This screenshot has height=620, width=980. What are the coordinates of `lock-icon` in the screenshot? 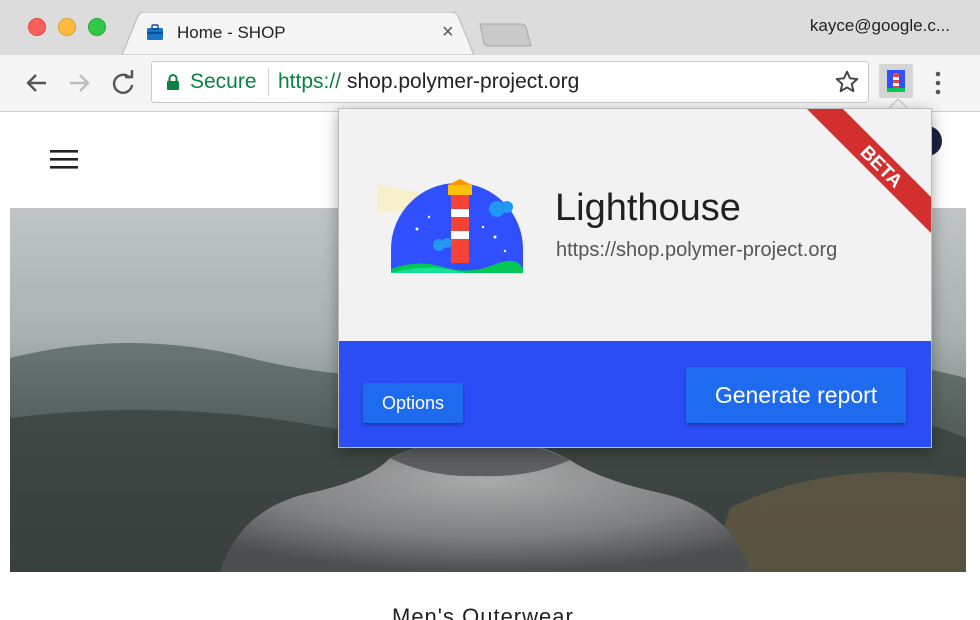 It's located at (173, 82).